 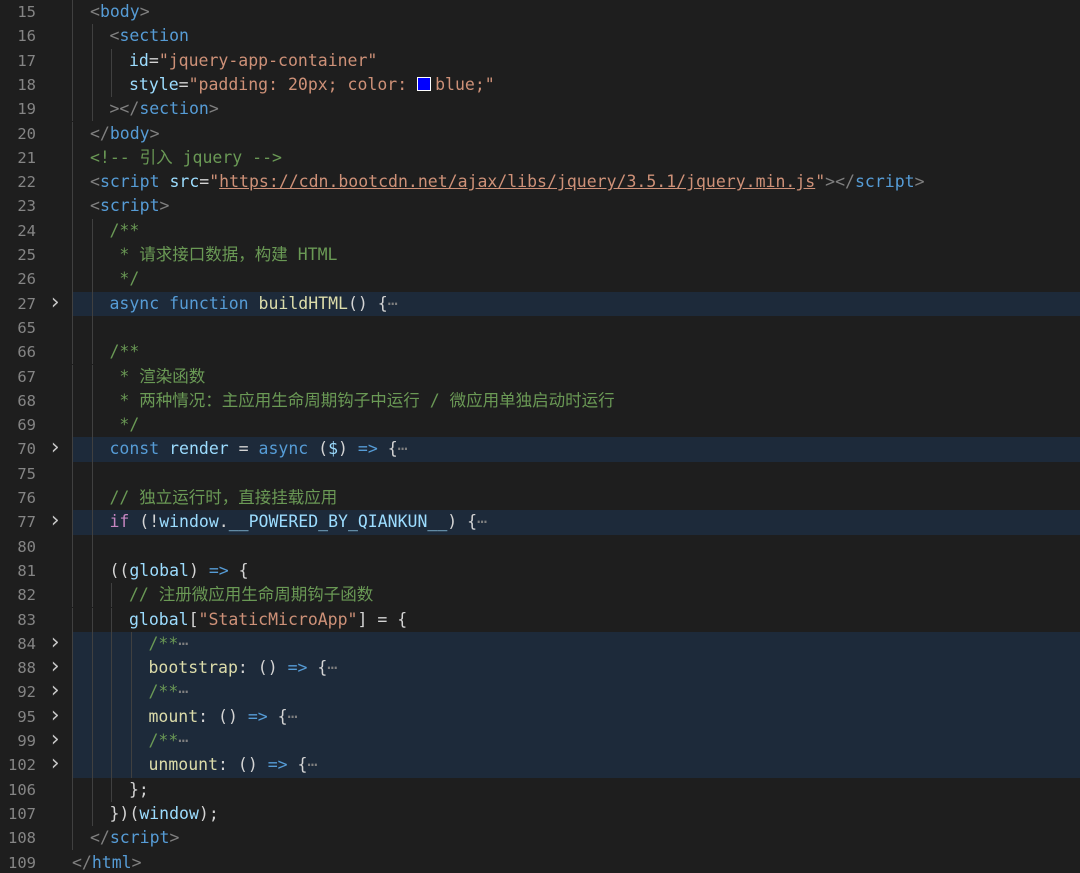 I want to click on code-line: 75, so click(x=540, y=473).